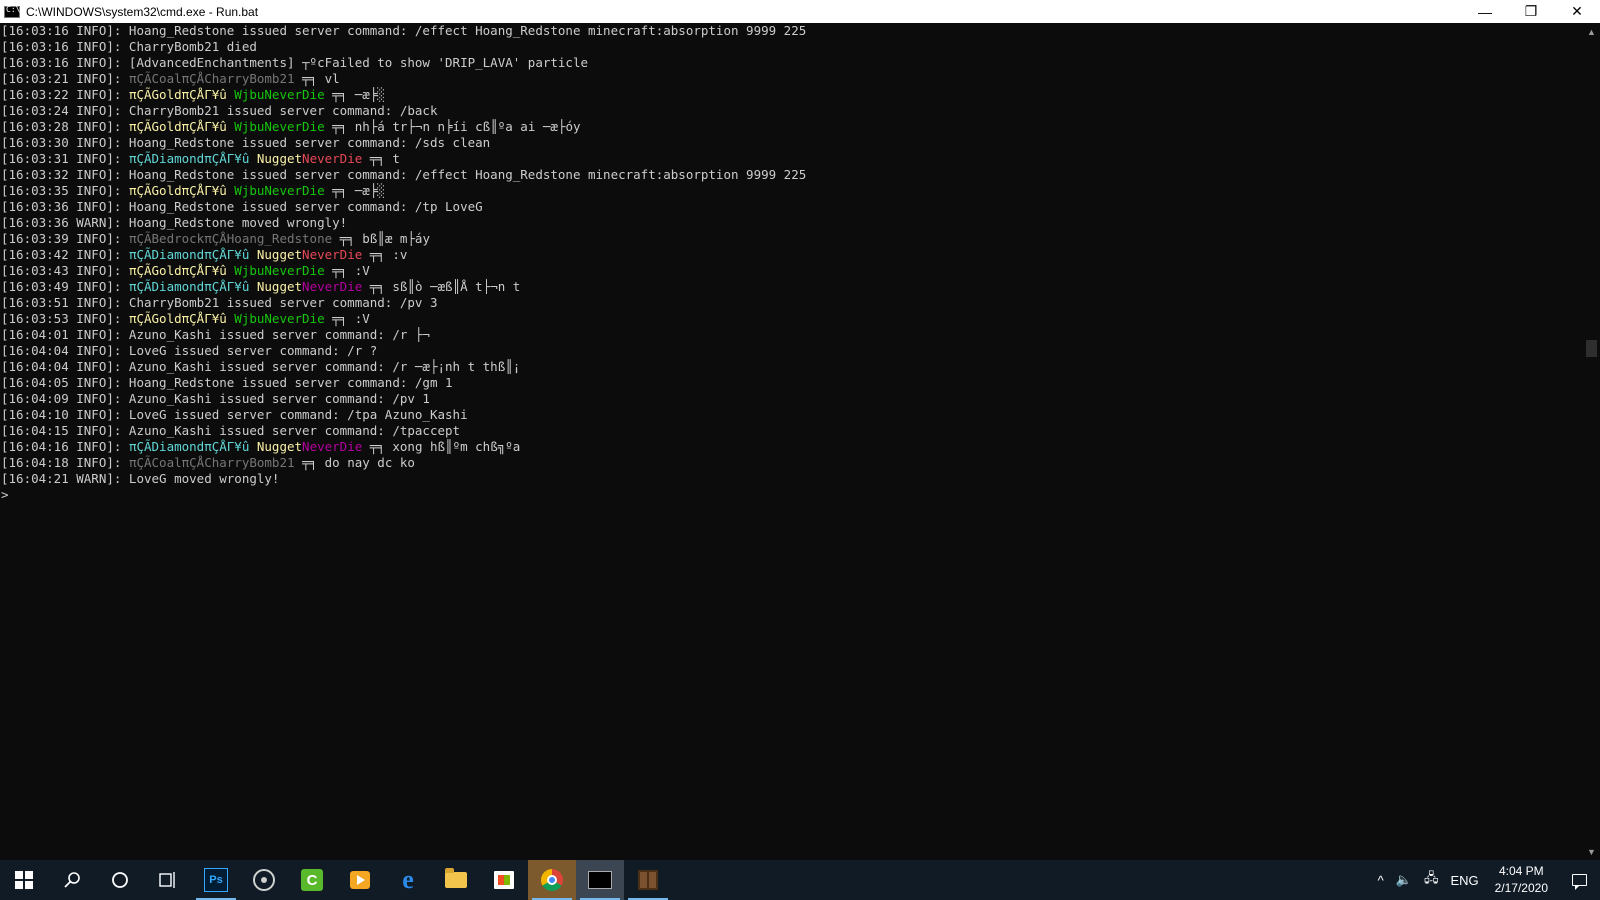  What do you see at coordinates (65, 286) in the screenshot?
I see `console-text-segment: [16:03:49 INFO]:` at bounding box center [65, 286].